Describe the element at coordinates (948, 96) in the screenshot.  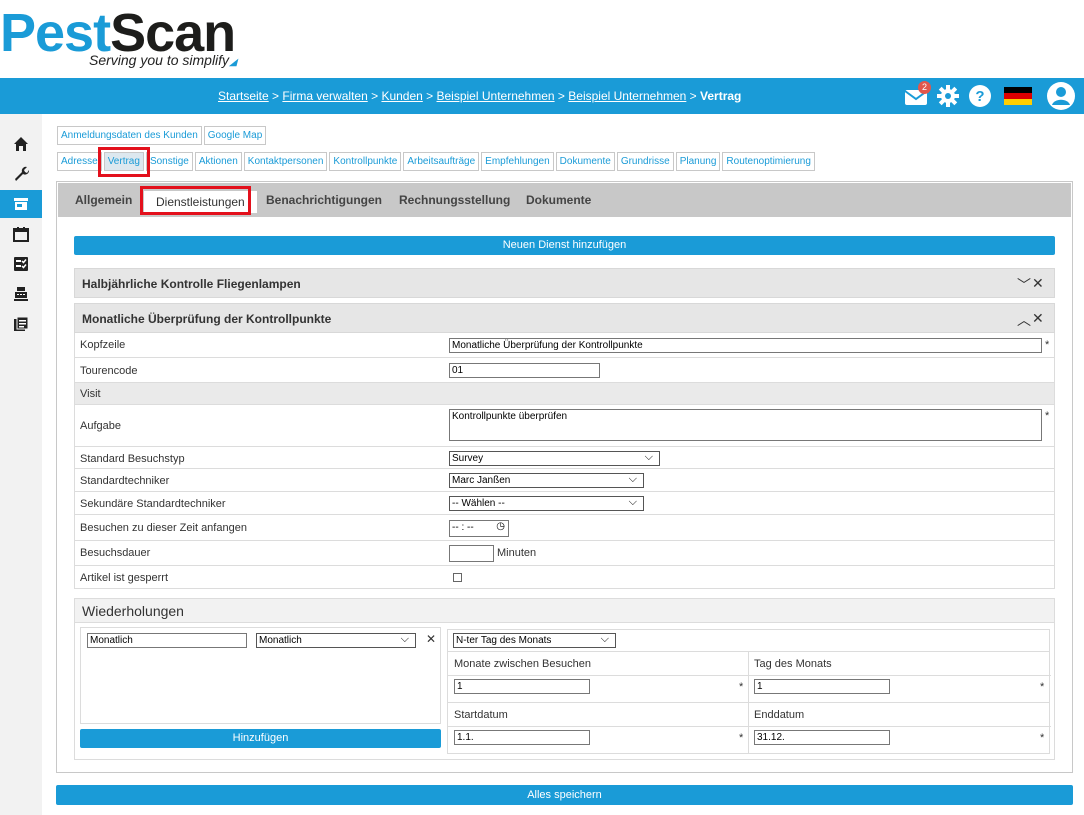
I see `gear-icon` at that location.